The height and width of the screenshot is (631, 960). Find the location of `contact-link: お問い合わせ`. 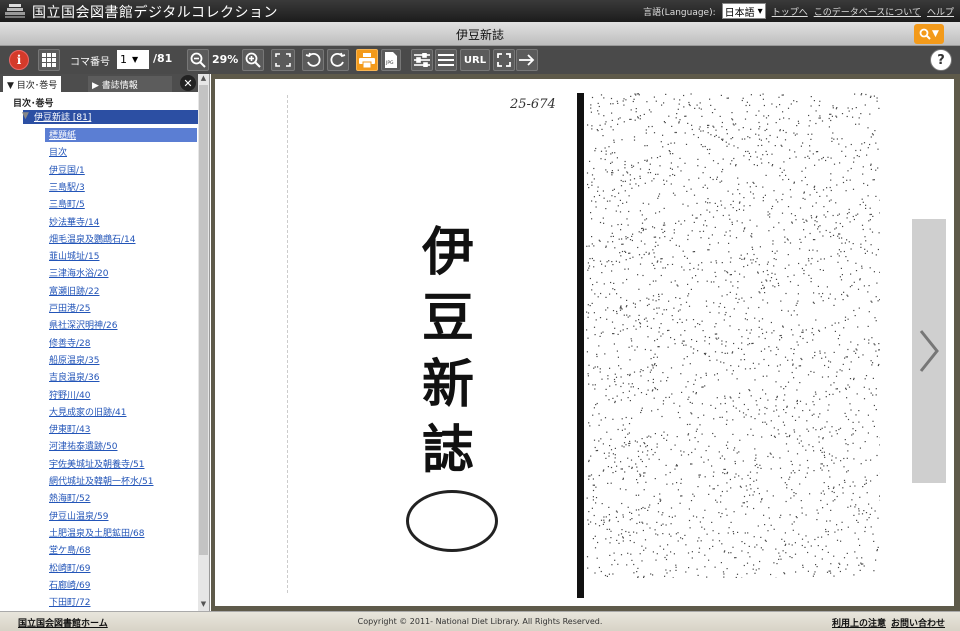

contact-link: お問い合わせ is located at coordinates (918, 622).